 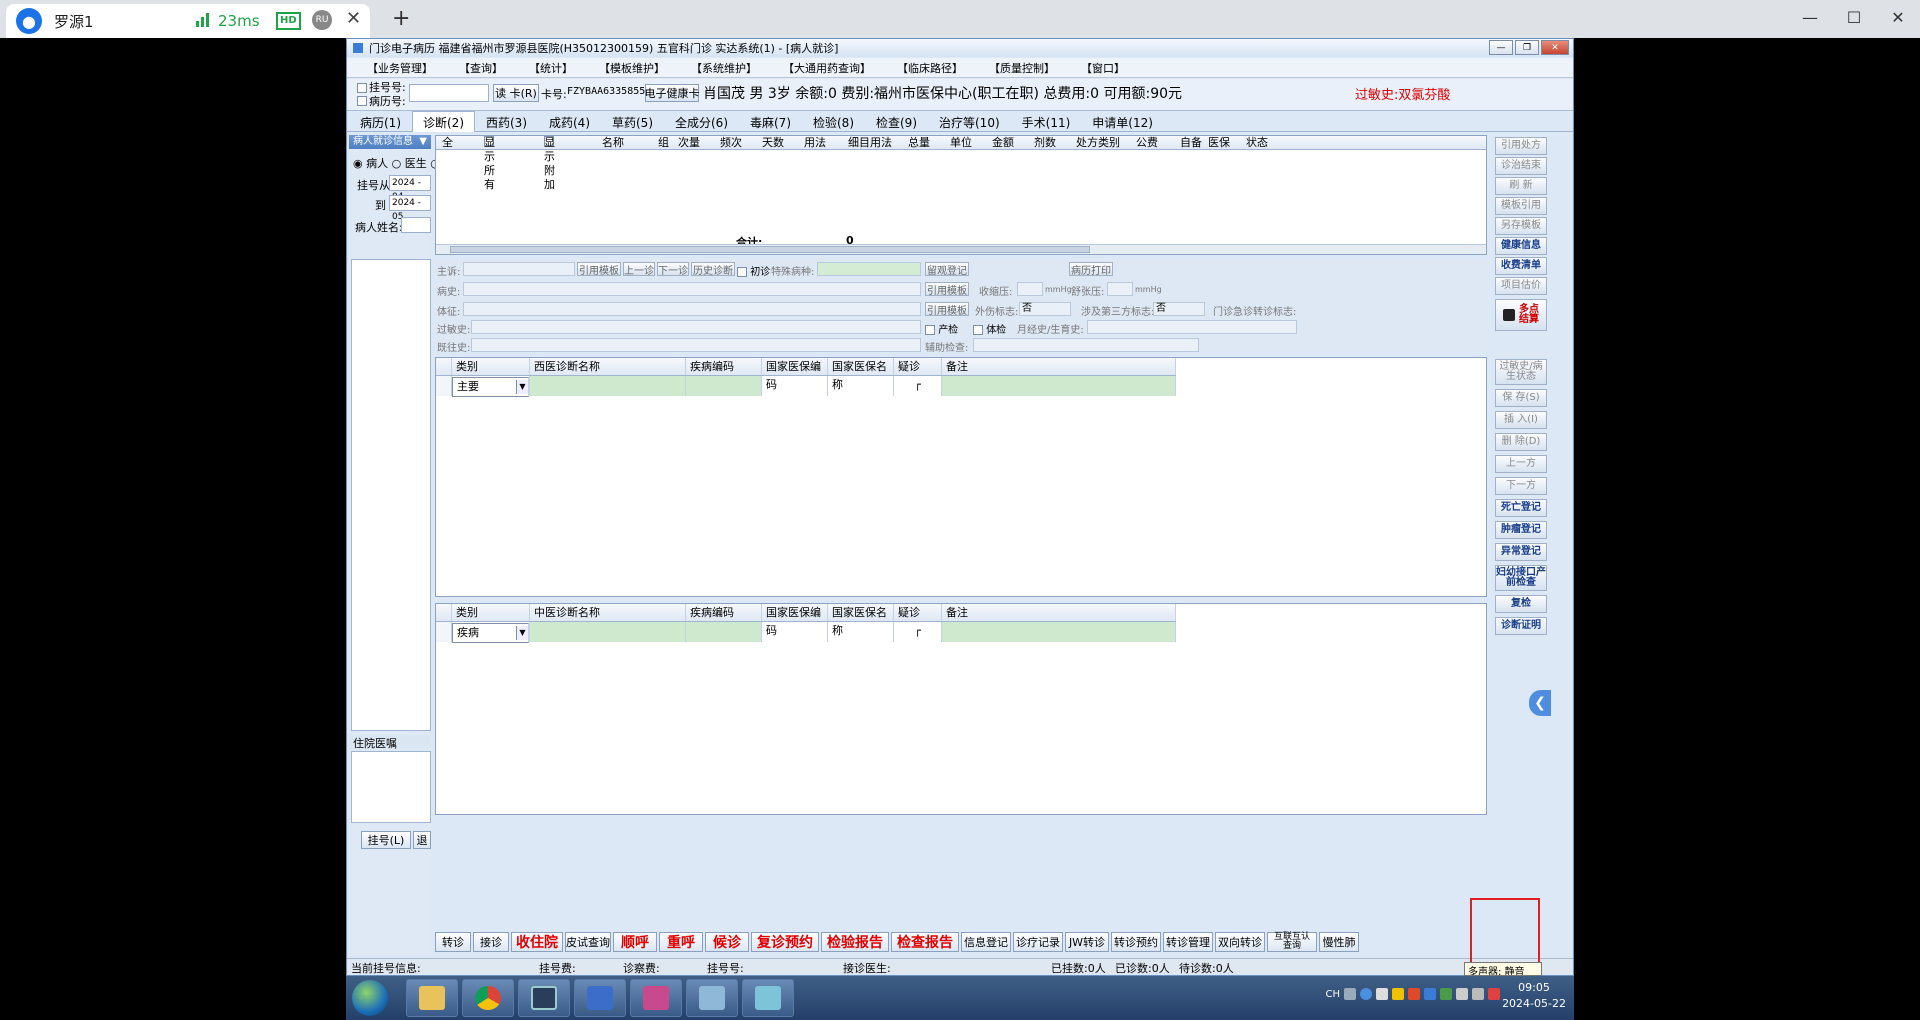 I want to click on lab-report-button: 检验报告, so click(x=855, y=942).